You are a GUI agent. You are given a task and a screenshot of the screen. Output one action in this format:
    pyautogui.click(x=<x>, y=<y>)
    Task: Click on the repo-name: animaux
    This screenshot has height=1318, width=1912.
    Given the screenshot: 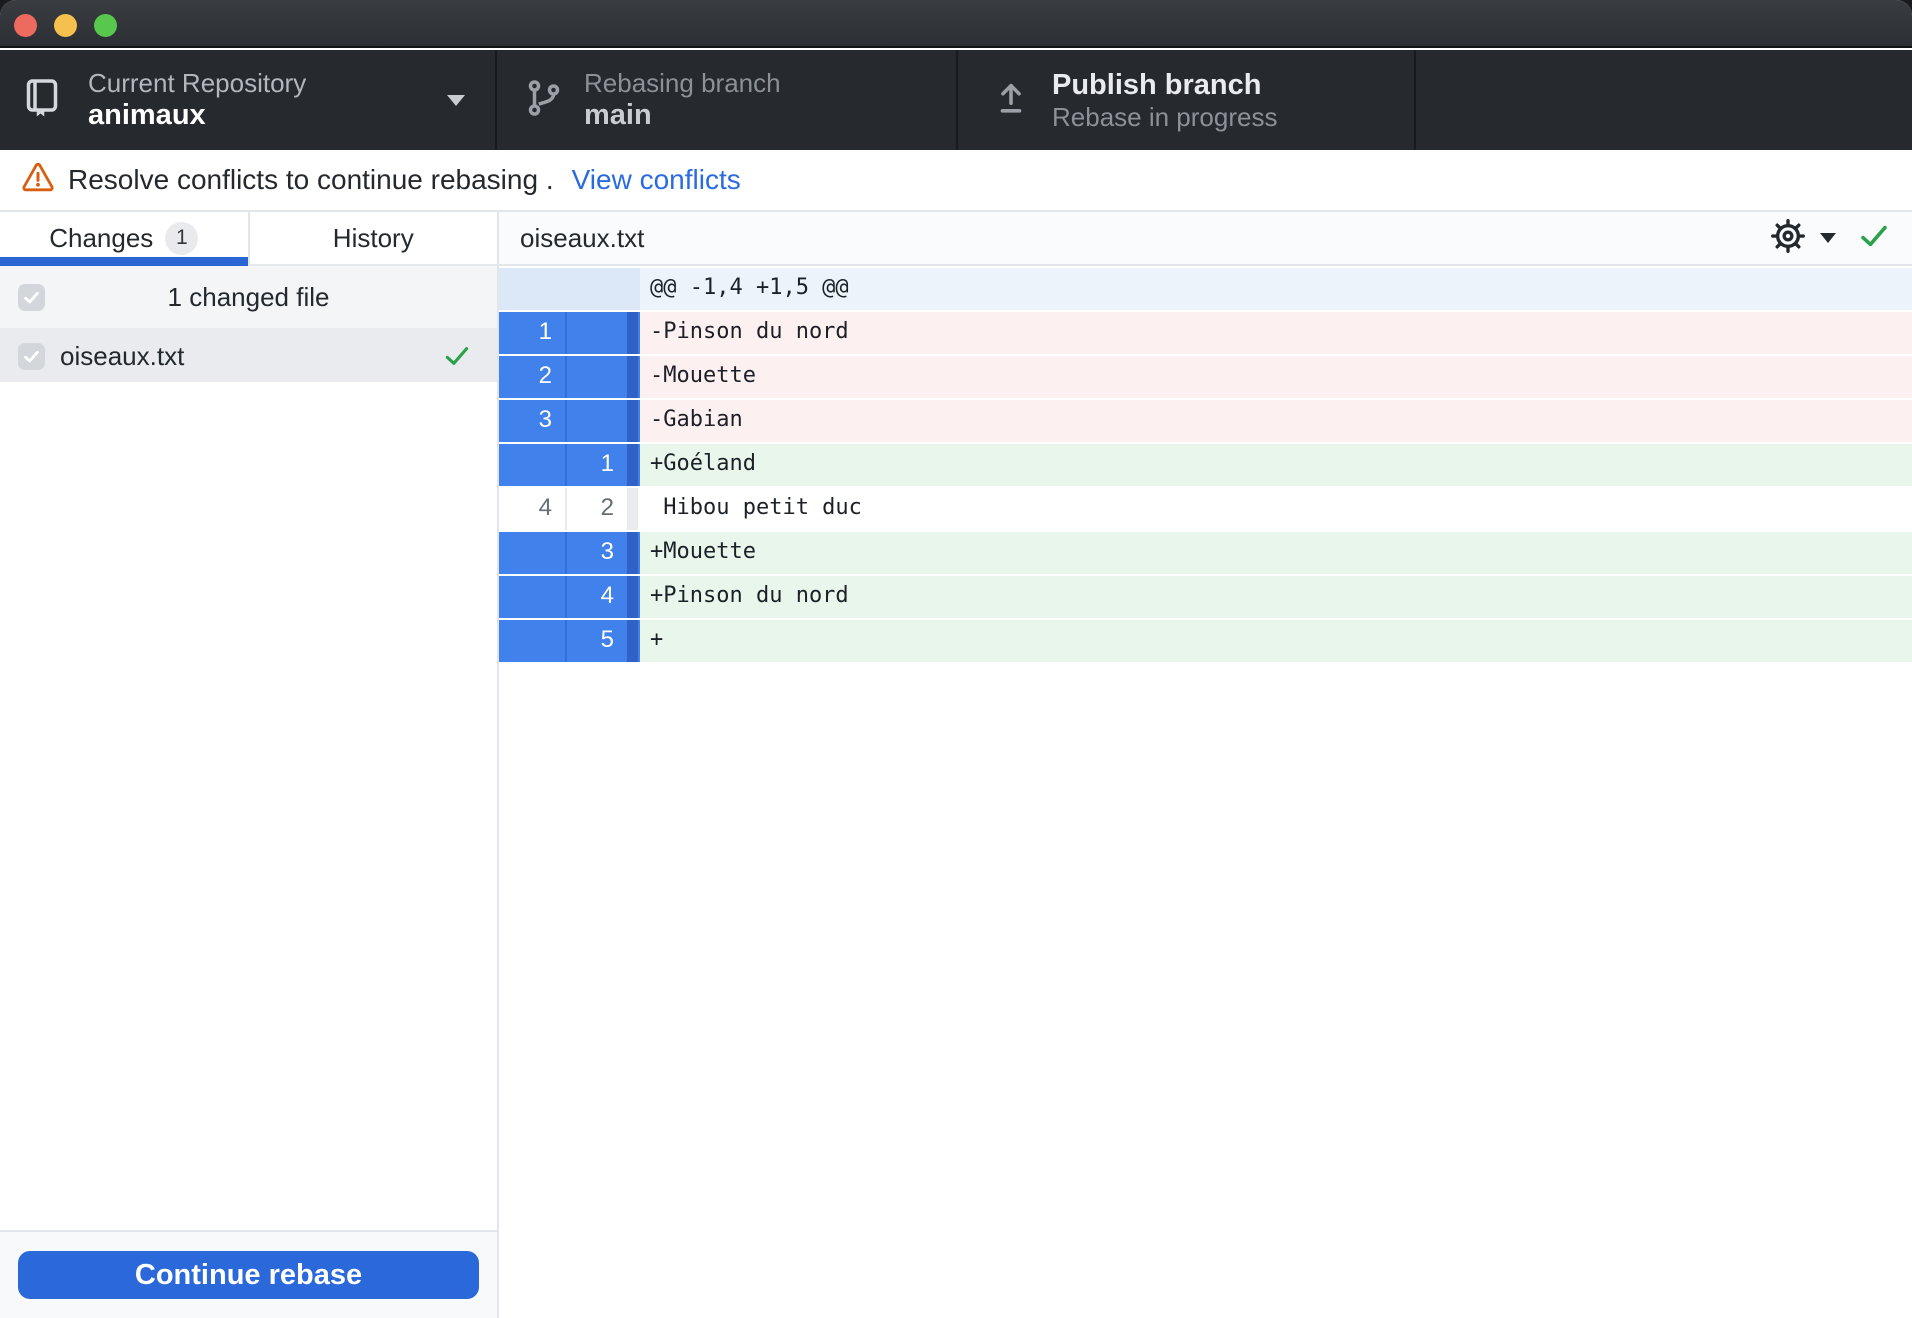 What is the action you would take?
    pyautogui.click(x=147, y=115)
    